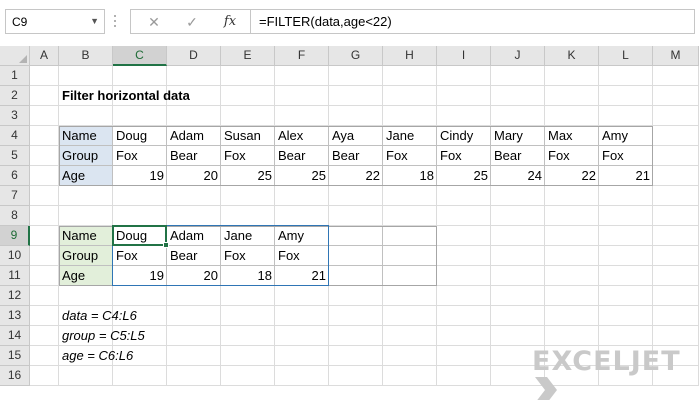  I want to click on exceljet-logo: EXCELJET, so click(616, 373).